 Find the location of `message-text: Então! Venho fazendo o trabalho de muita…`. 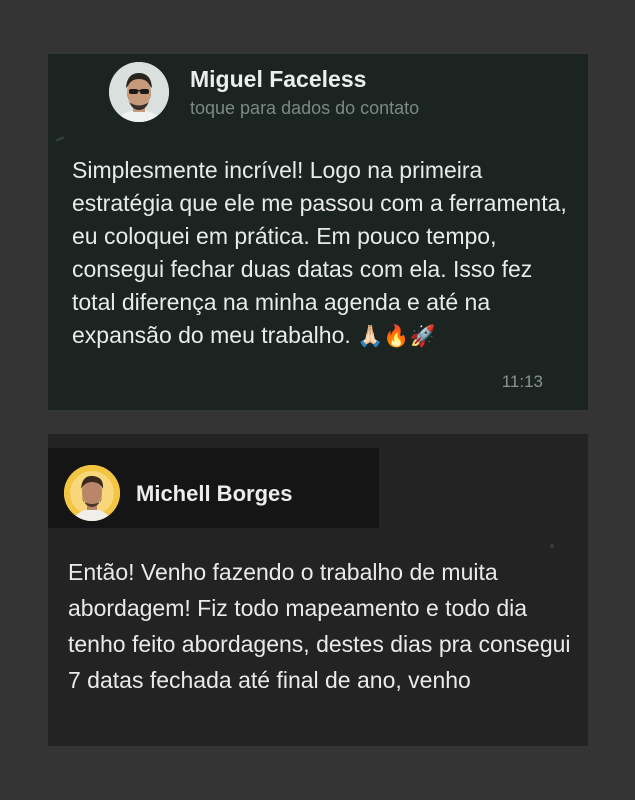

message-text: Então! Venho fazendo o trabalho de muita… is located at coordinates (319, 626).